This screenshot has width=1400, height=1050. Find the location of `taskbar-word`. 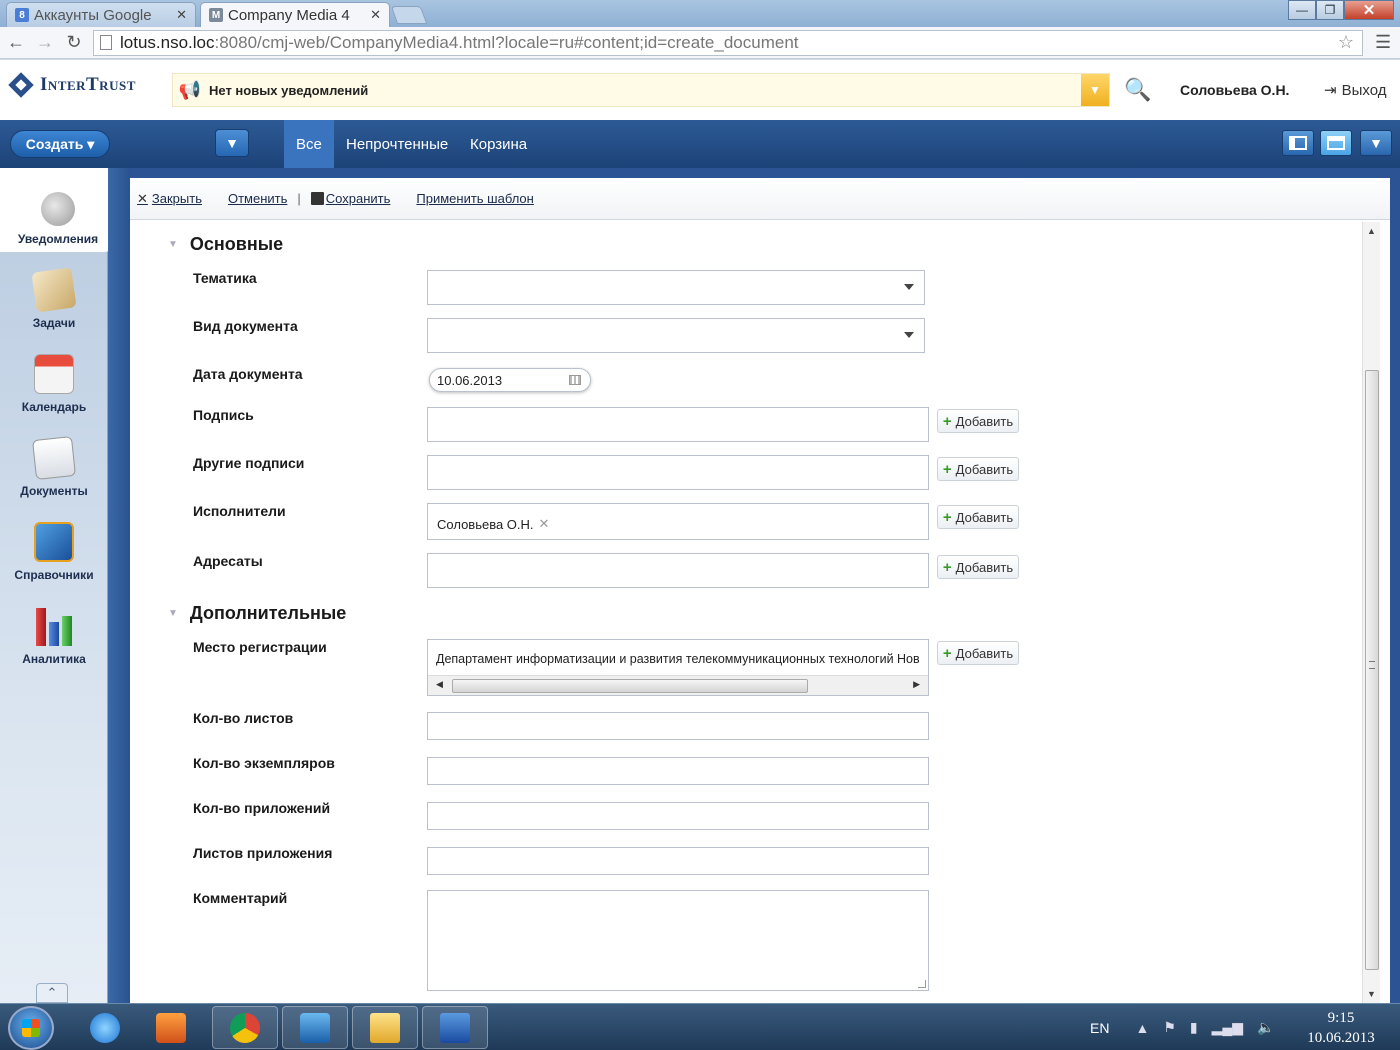

taskbar-word is located at coordinates (455, 1027).